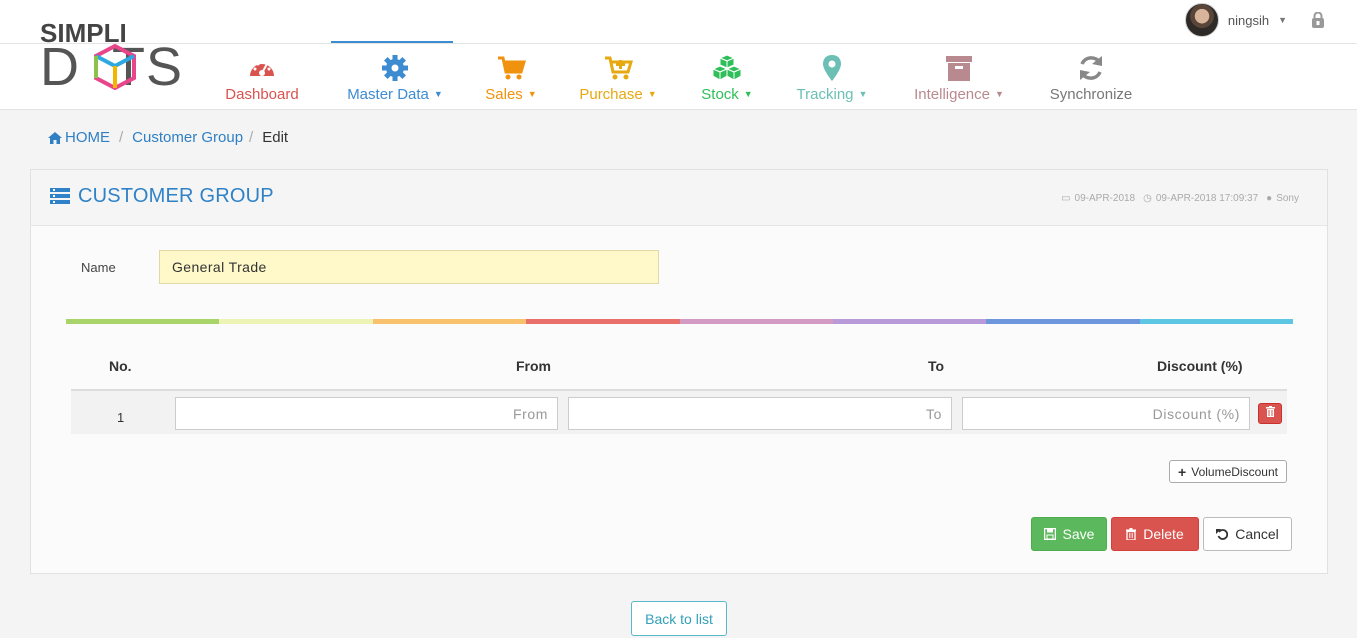 This screenshot has height=638, width=1357. What do you see at coordinates (533, 366) in the screenshot?
I see `column-header-from: From` at bounding box center [533, 366].